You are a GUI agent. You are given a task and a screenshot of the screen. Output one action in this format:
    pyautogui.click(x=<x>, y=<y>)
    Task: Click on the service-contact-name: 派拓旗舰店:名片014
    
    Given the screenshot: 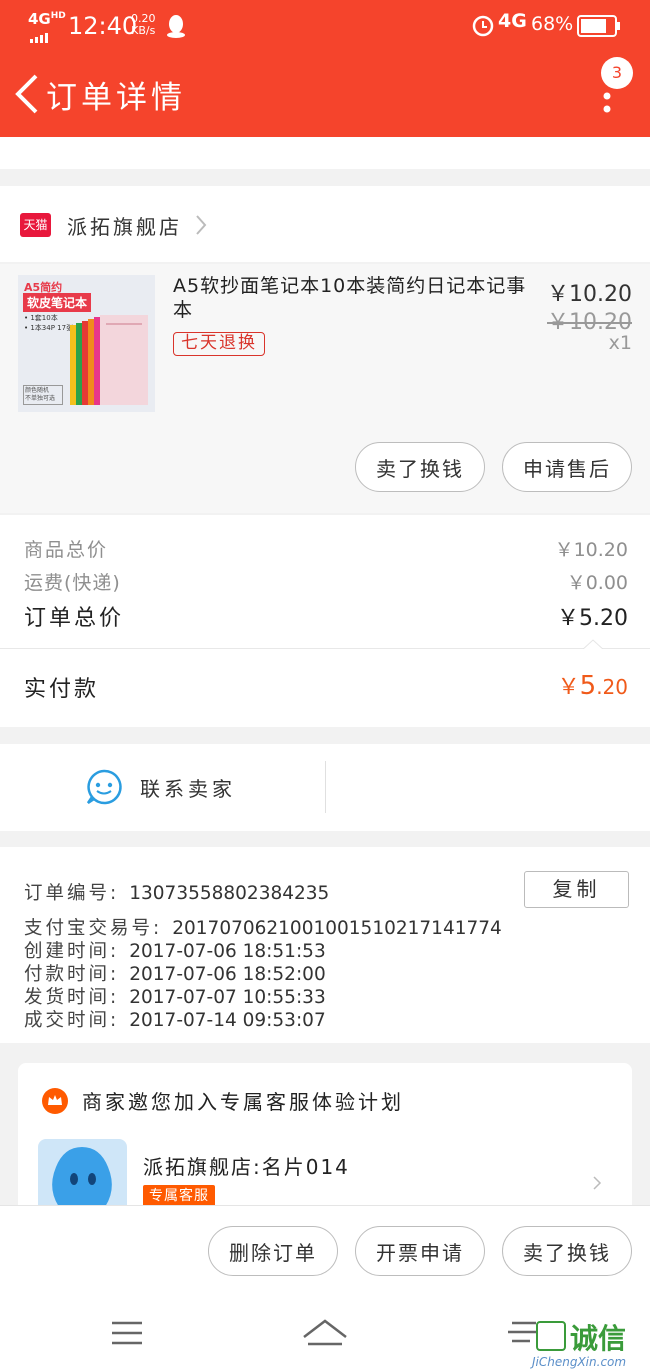 What is the action you would take?
    pyautogui.click(x=246, y=1167)
    